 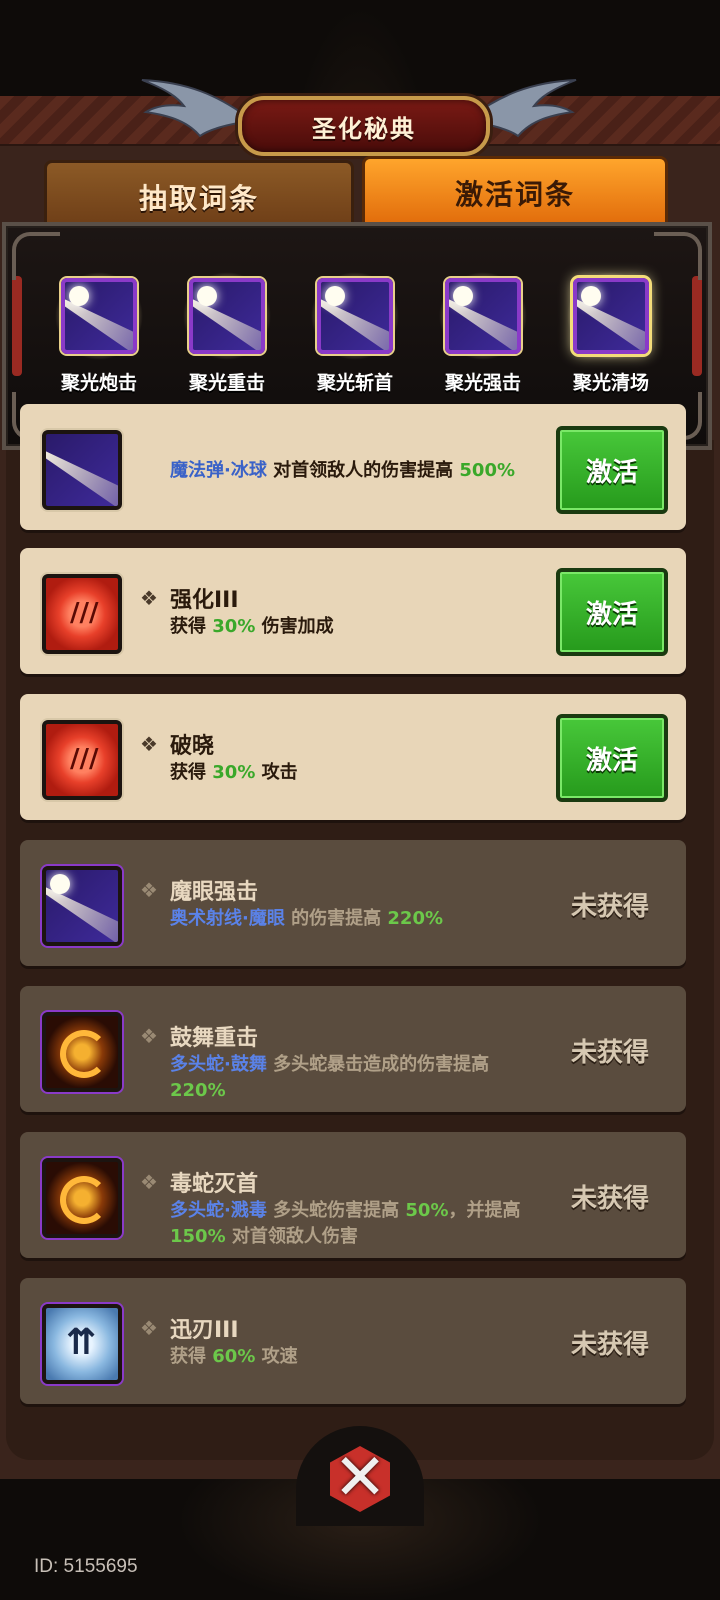 What do you see at coordinates (218, 1064) in the screenshot?
I see `skill-name: 多头蛇·鼓舞` at bounding box center [218, 1064].